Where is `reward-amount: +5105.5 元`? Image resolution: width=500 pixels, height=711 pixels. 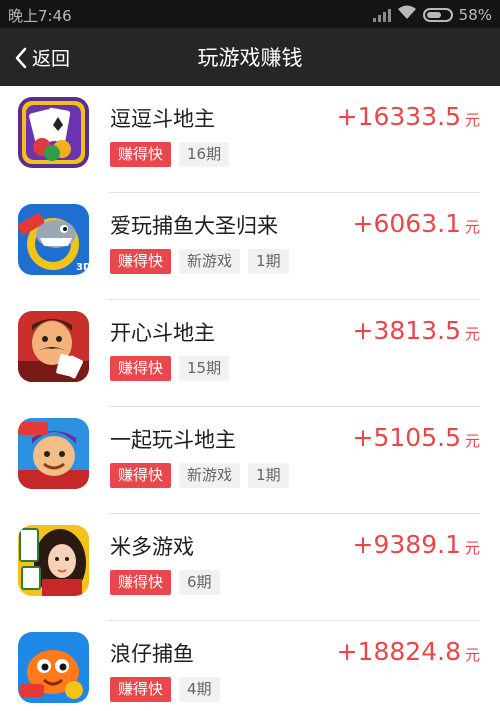 reward-amount: +5105.5 元 is located at coordinates (416, 437).